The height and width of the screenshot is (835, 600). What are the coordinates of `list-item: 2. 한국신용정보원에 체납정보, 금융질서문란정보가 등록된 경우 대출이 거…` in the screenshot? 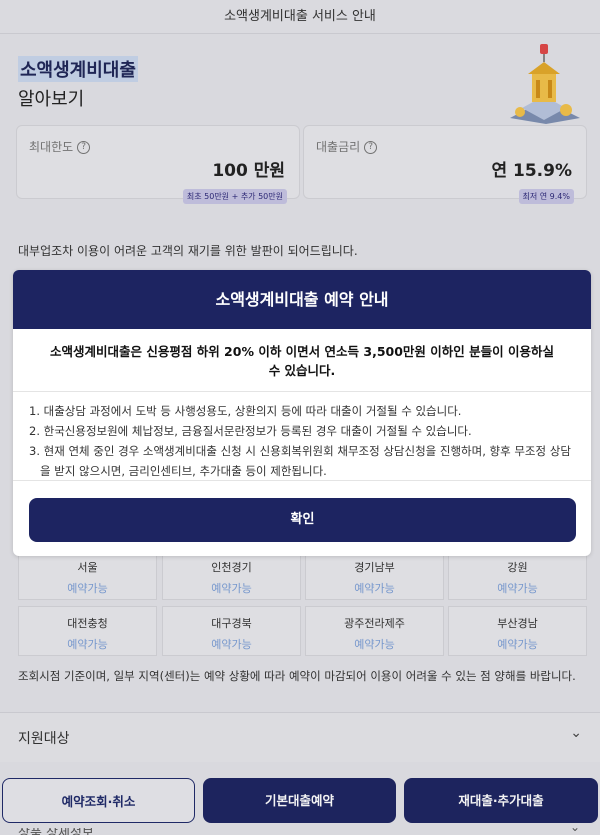 It's located at (250, 431).